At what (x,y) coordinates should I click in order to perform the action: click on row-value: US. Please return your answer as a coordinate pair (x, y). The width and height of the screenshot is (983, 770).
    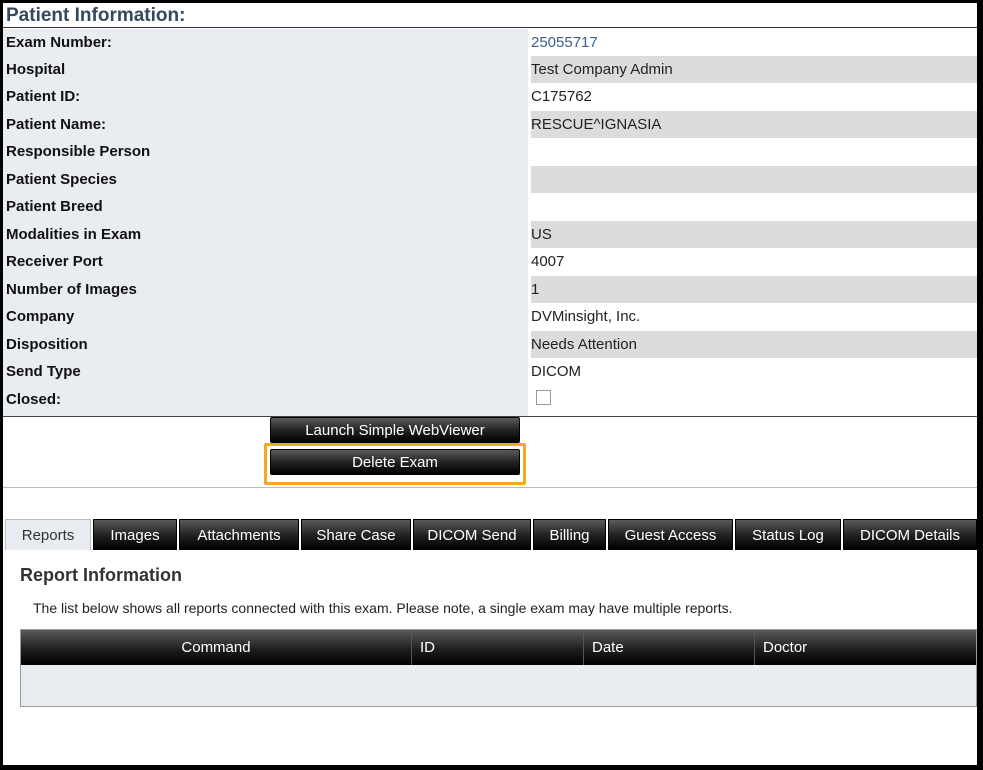
    Looking at the image, I should click on (754, 234).